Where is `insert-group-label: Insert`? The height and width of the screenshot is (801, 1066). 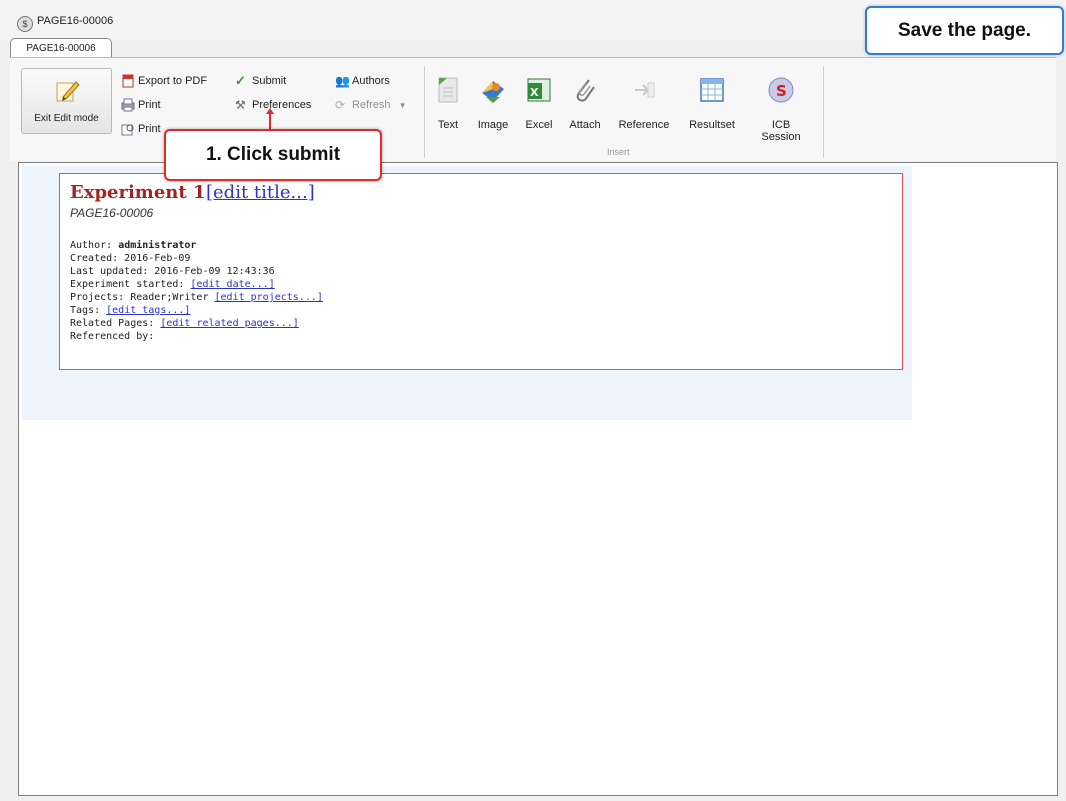
insert-group-label: Insert is located at coordinates (618, 152).